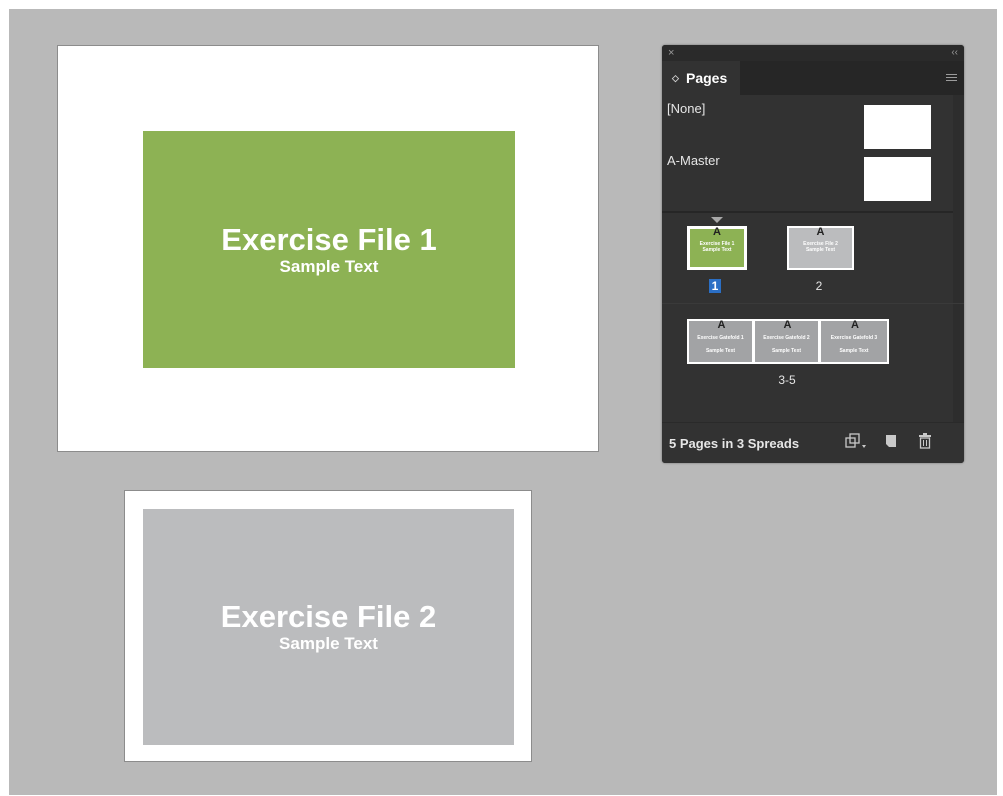 This screenshot has height=796, width=1003. What do you see at coordinates (720, 338) in the screenshot?
I see `spread3-title: Exercise Gatefold 1` at bounding box center [720, 338].